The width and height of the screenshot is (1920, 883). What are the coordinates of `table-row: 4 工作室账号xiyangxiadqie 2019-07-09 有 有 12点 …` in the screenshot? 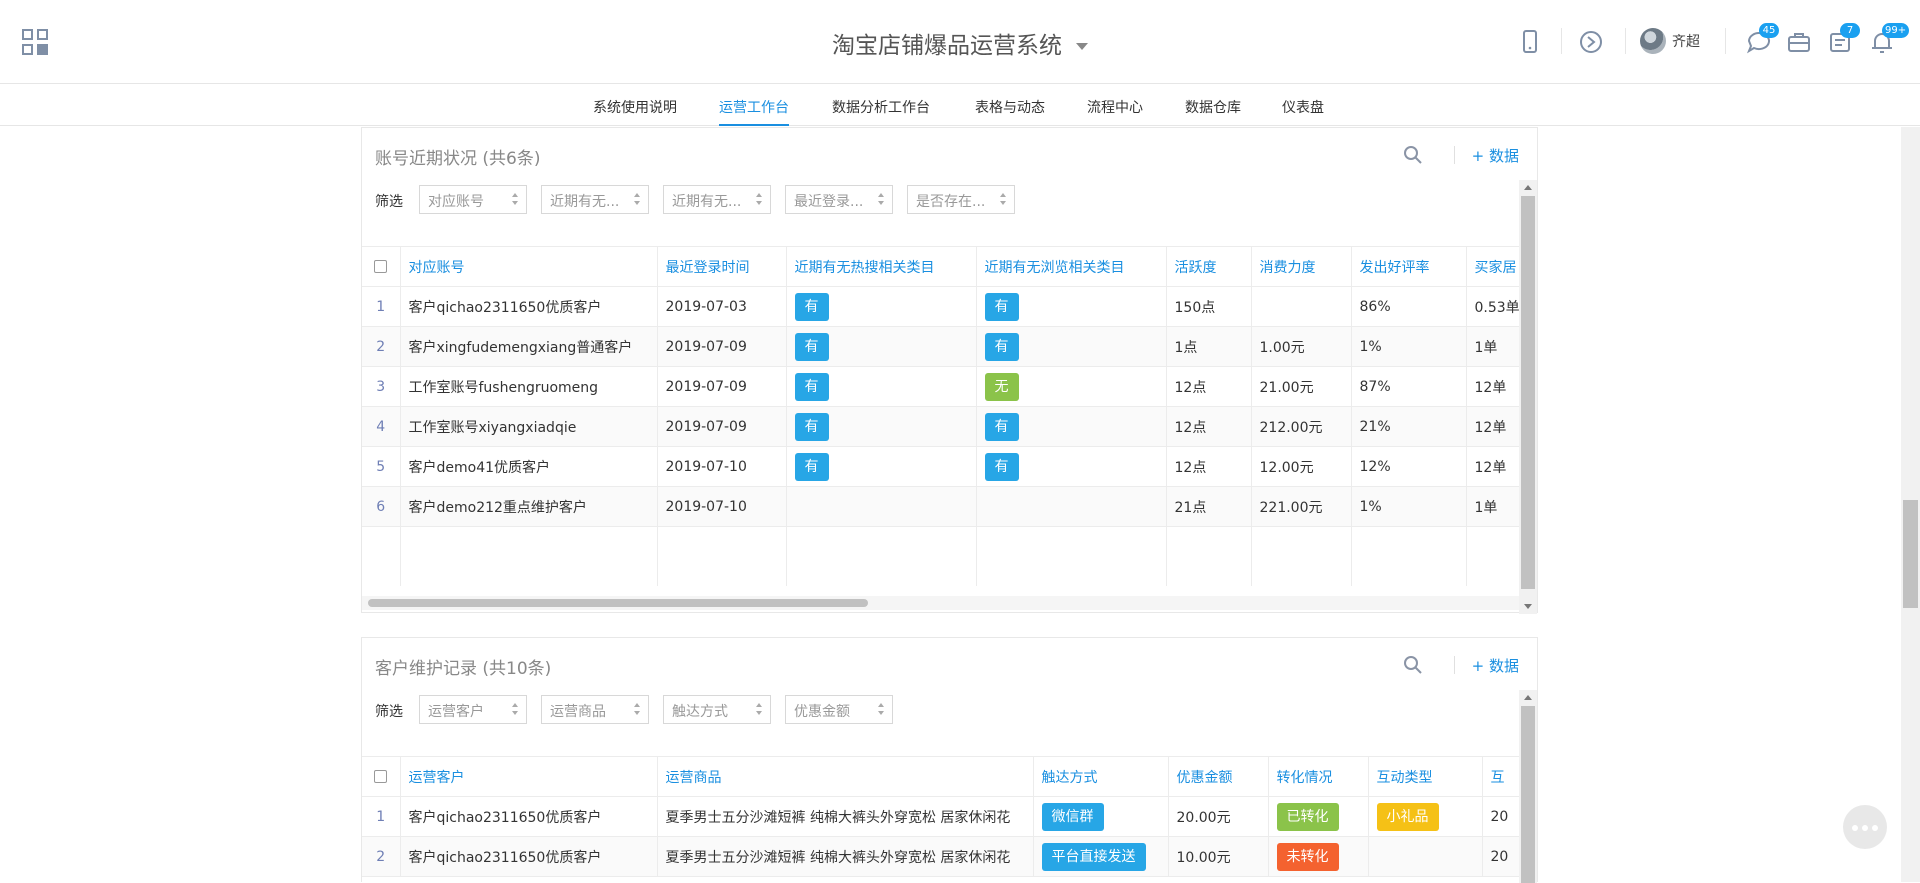 It's located at (940, 426).